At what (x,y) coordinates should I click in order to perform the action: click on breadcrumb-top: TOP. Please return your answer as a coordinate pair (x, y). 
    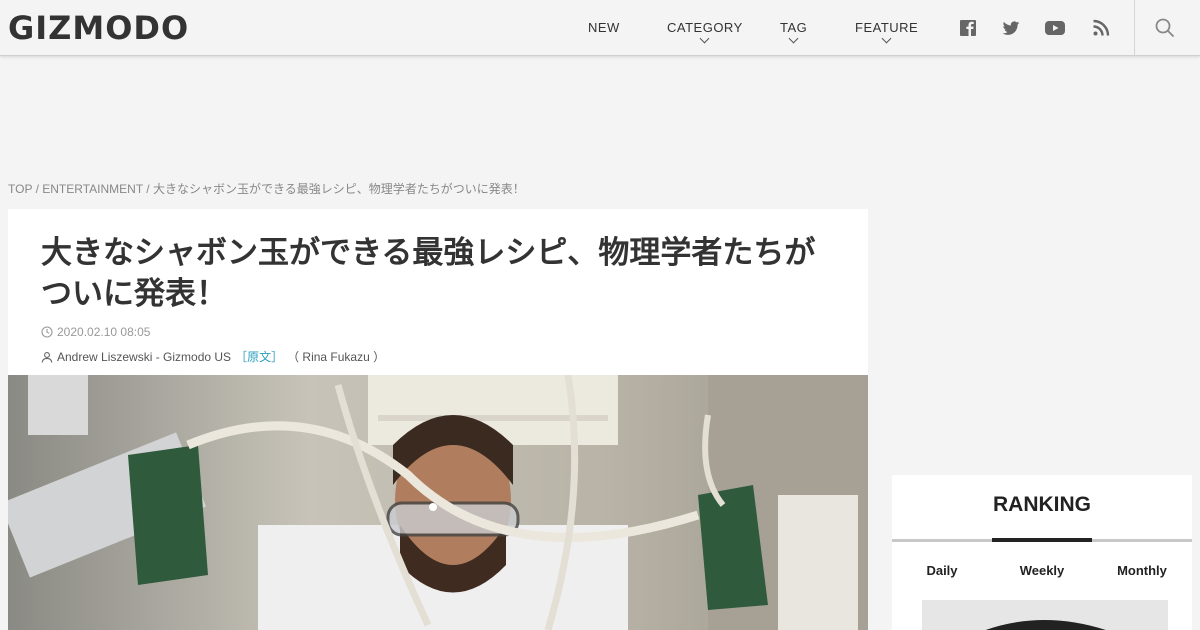
    Looking at the image, I should click on (20, 189).